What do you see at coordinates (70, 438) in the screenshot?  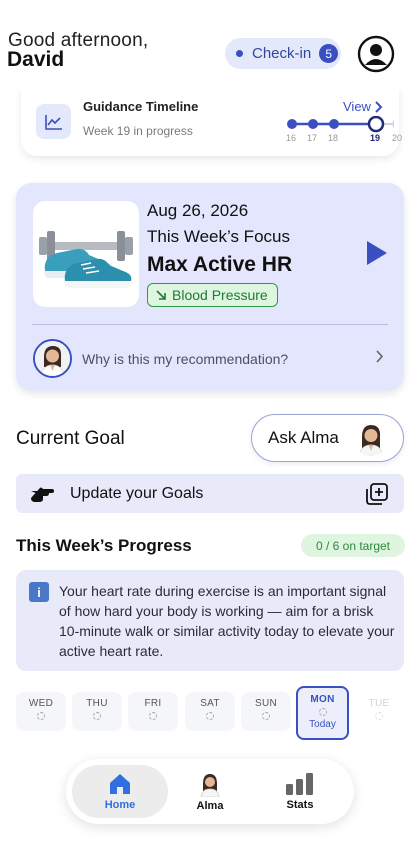 I see `current-goal-heading: Current Goal` at bounding box center [70, 438].